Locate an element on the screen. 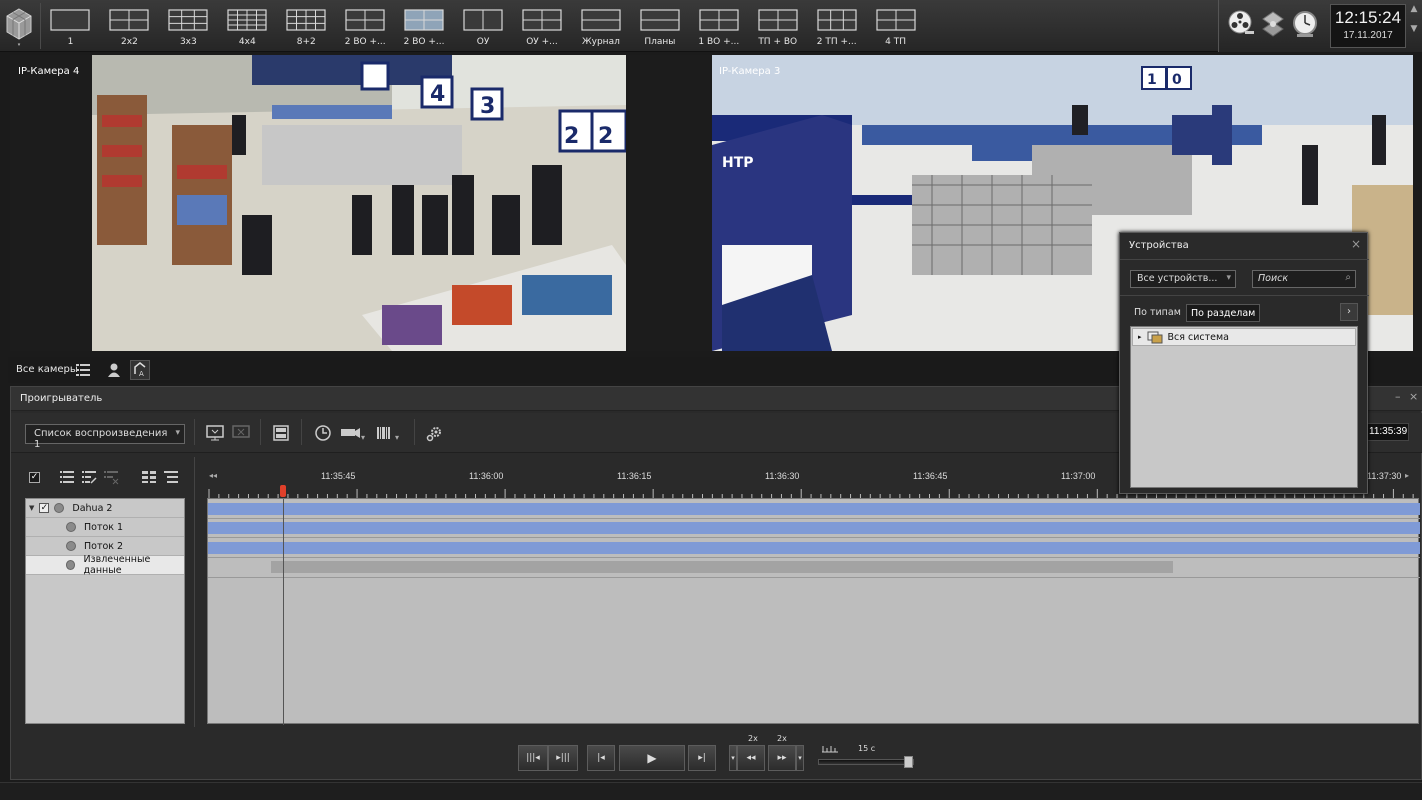  layout-button-10: Планы is located at coordinates (659, 26).